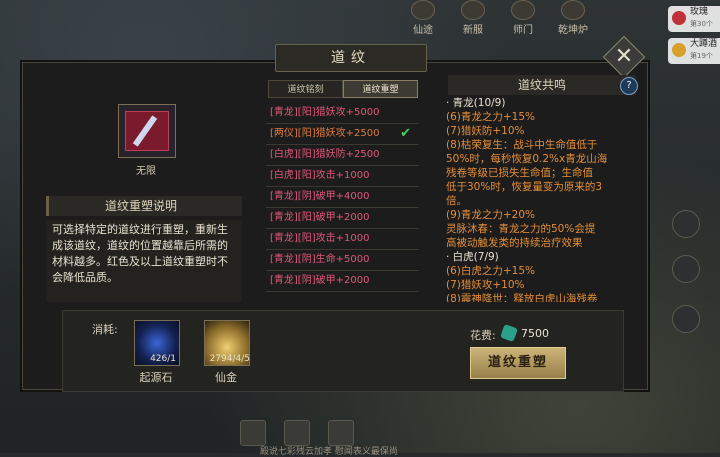  I want to click on new-server-icon, so click(473, 10).